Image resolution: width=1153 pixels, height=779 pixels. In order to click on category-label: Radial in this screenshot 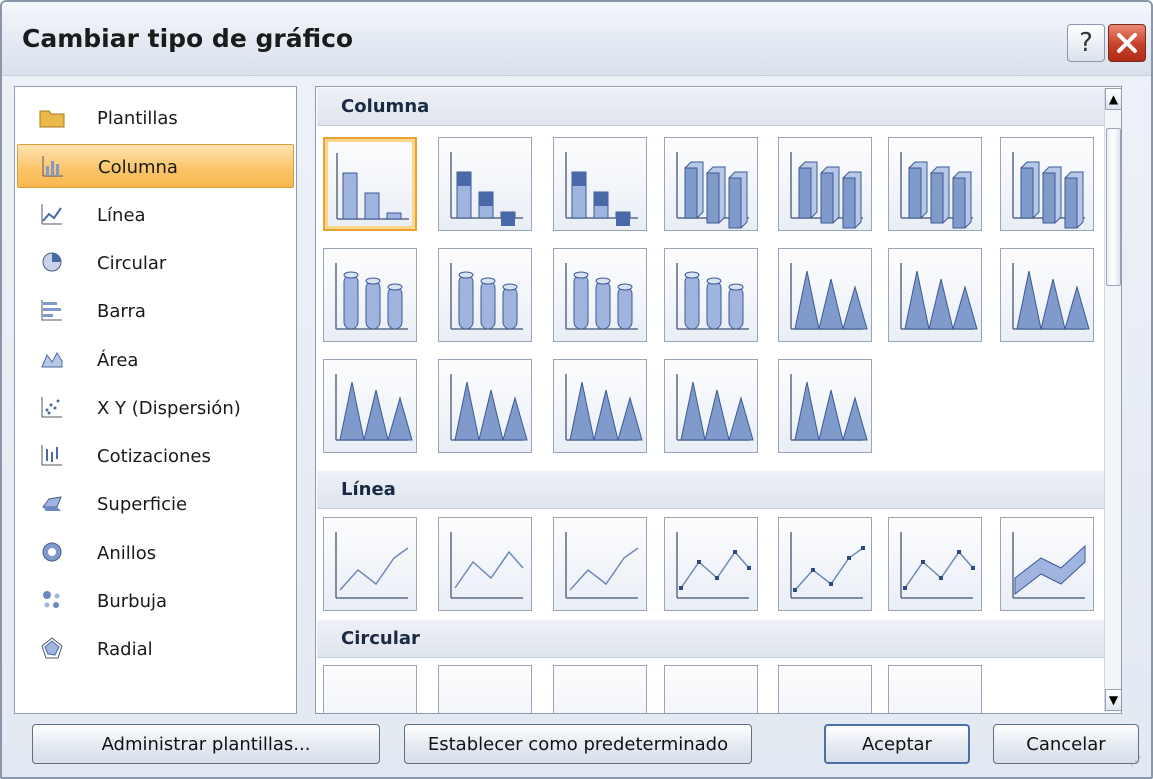, I will do `click(125, 650)`.